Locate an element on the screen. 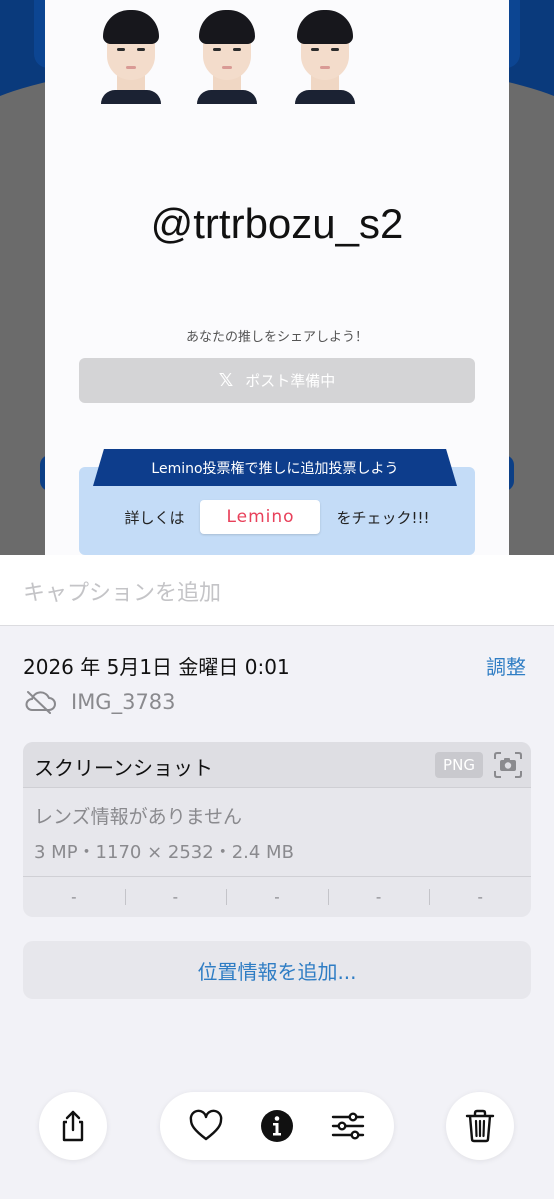 The height and width of the screenshot is (1199, 554). caption-placeholder: キャプションを追加 is located at coordinates (122, 591).